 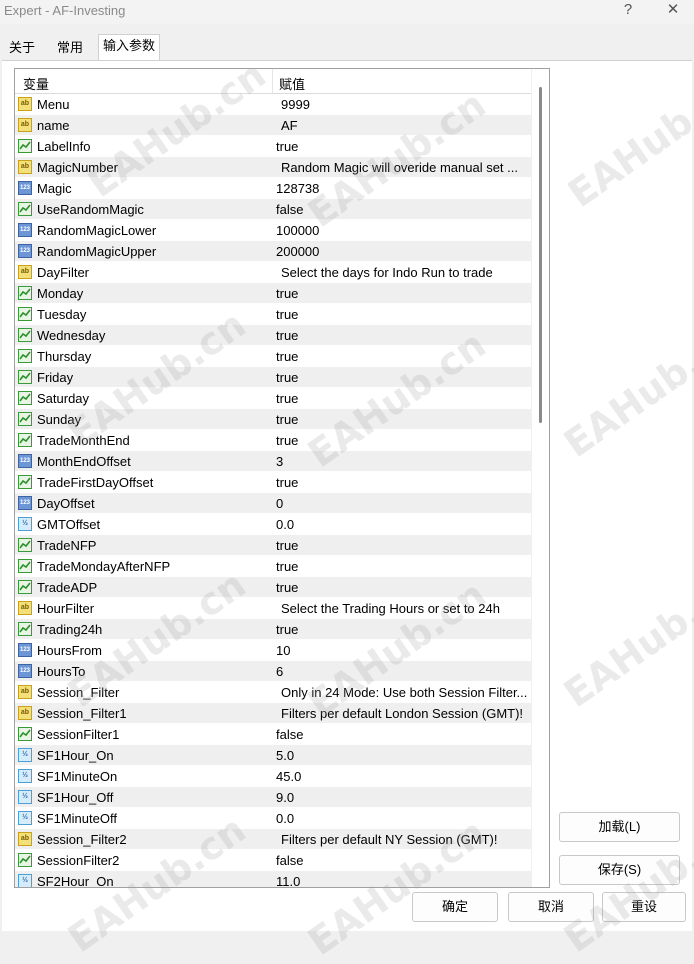 I want to click on tab-bar: 关于 常用 输入参数, so click(x=347, y=47).